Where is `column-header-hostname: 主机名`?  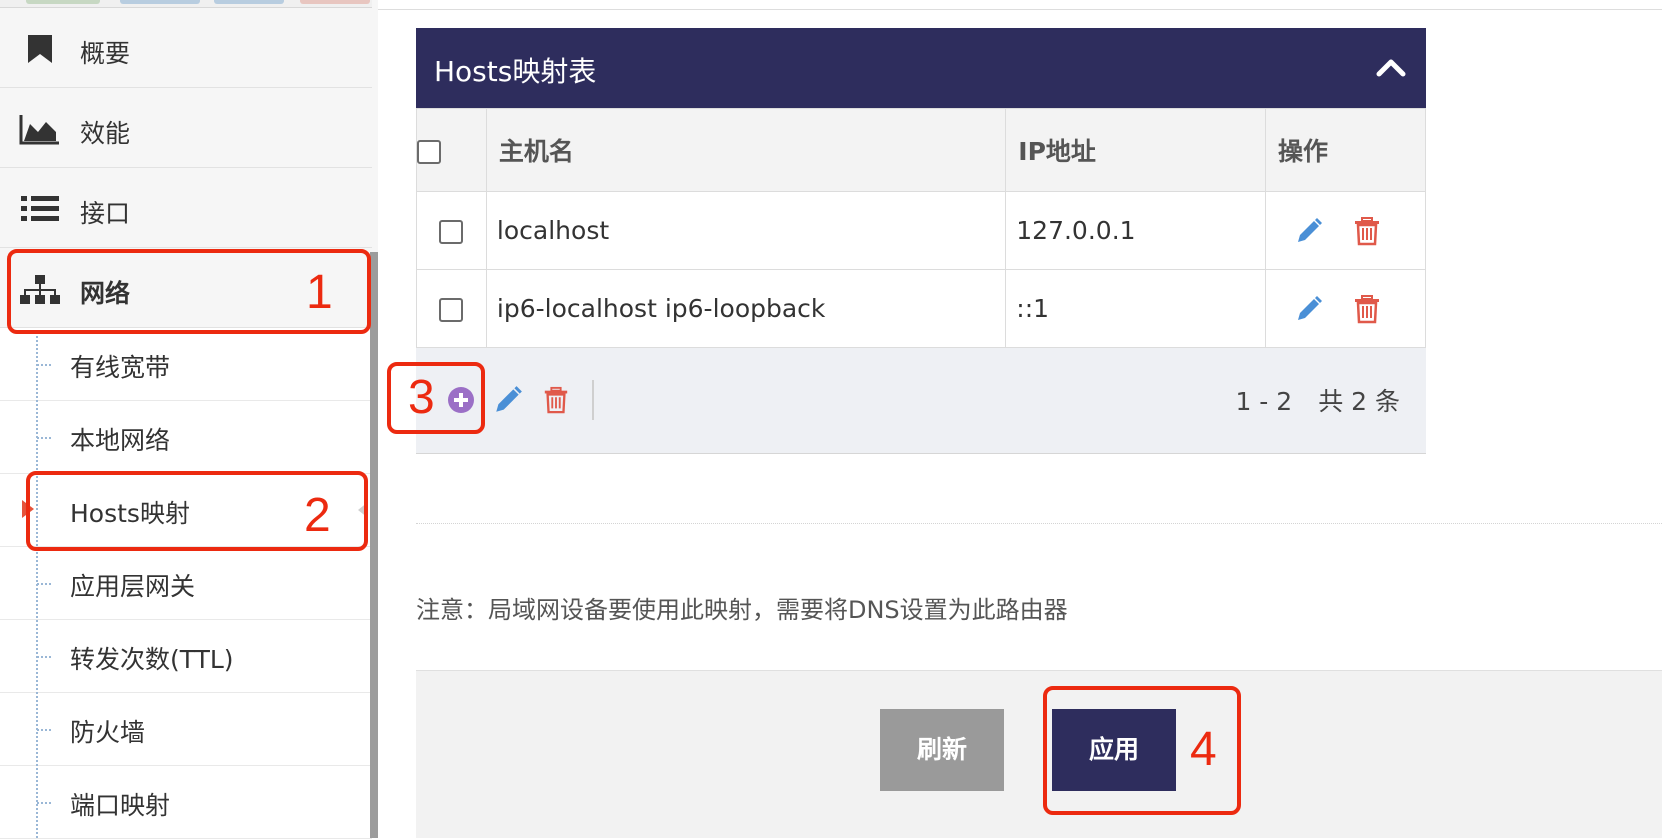
column-header-hostname: 主机名 is located at coordinates (746, 150).